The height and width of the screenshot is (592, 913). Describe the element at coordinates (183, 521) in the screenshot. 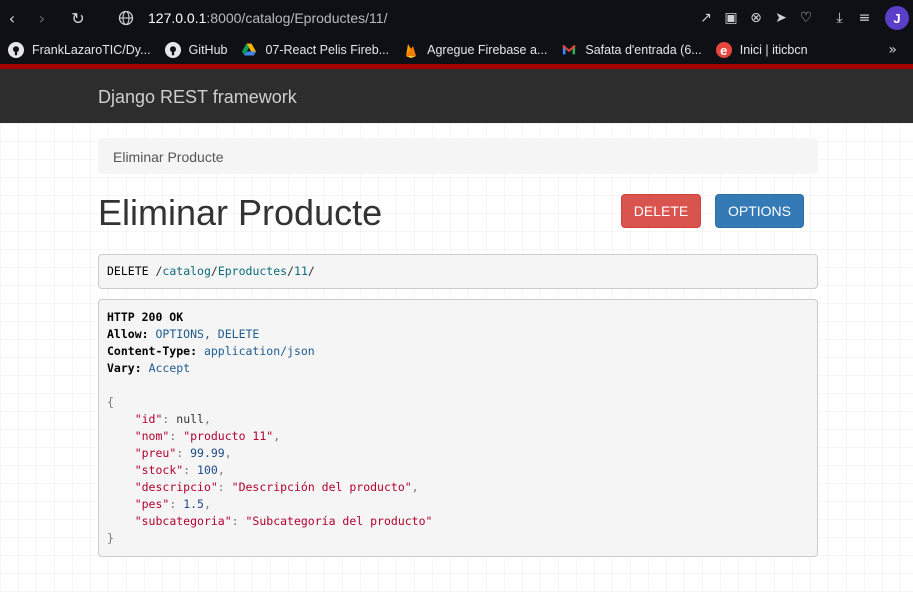

I see `json-key: "subcategoria"` at that location.